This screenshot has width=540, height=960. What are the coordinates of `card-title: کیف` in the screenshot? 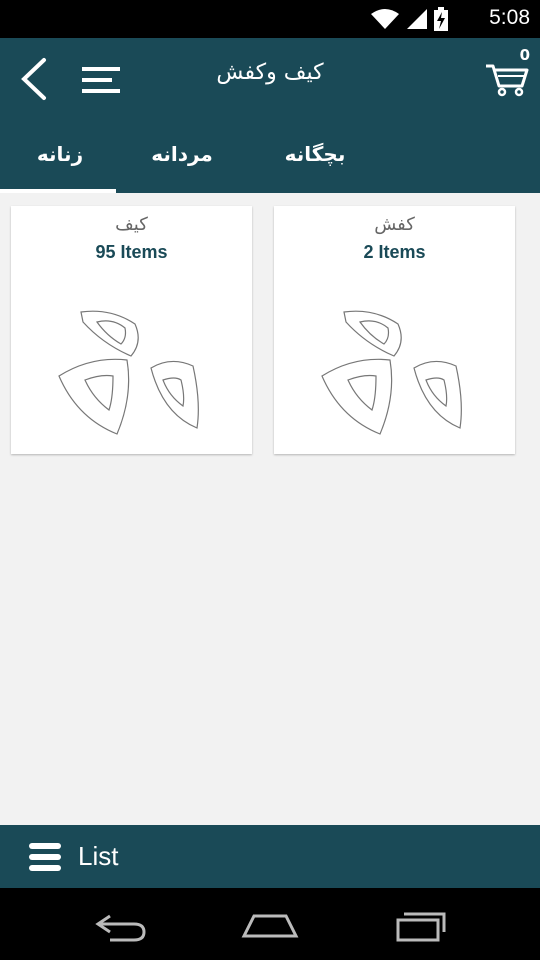 It's located at (131, 224).